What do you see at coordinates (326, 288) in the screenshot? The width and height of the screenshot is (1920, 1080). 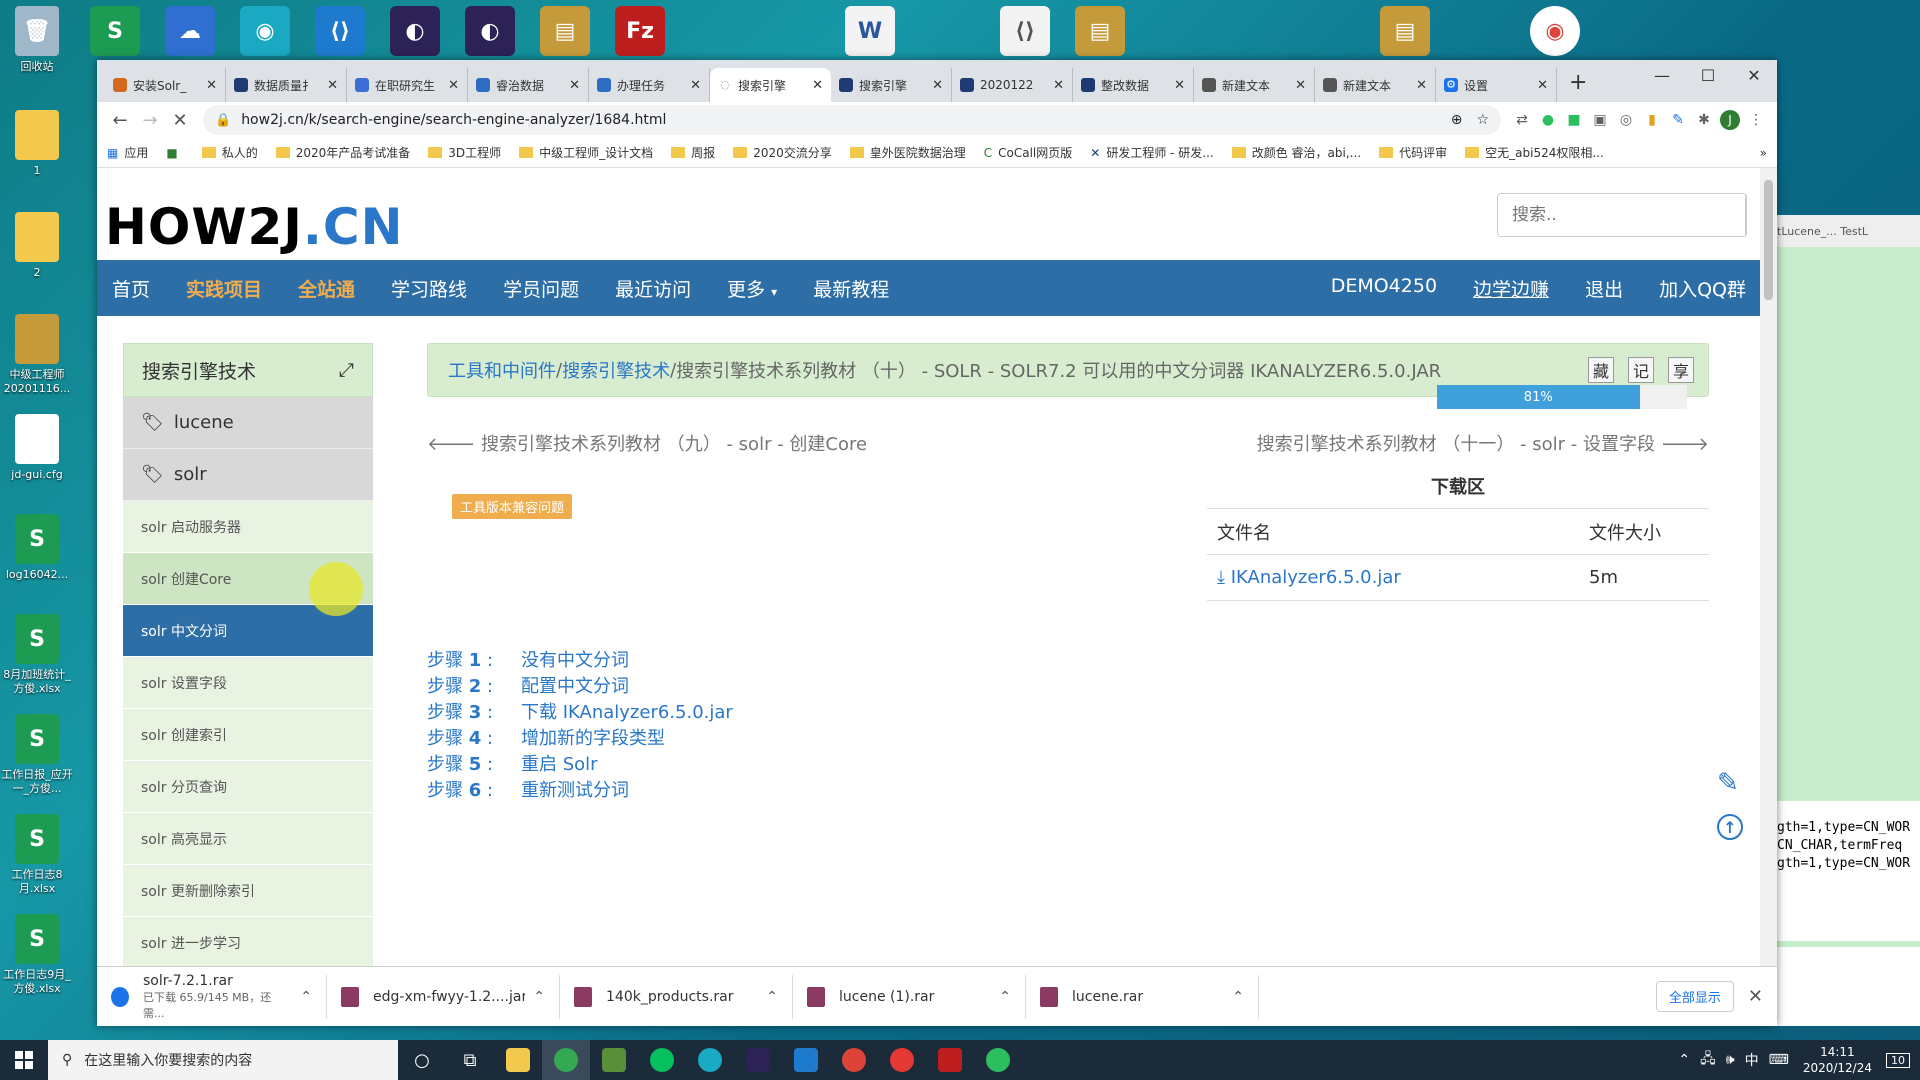 I see `nav-allaccess: 全站通` at bounding box center [326, 288].